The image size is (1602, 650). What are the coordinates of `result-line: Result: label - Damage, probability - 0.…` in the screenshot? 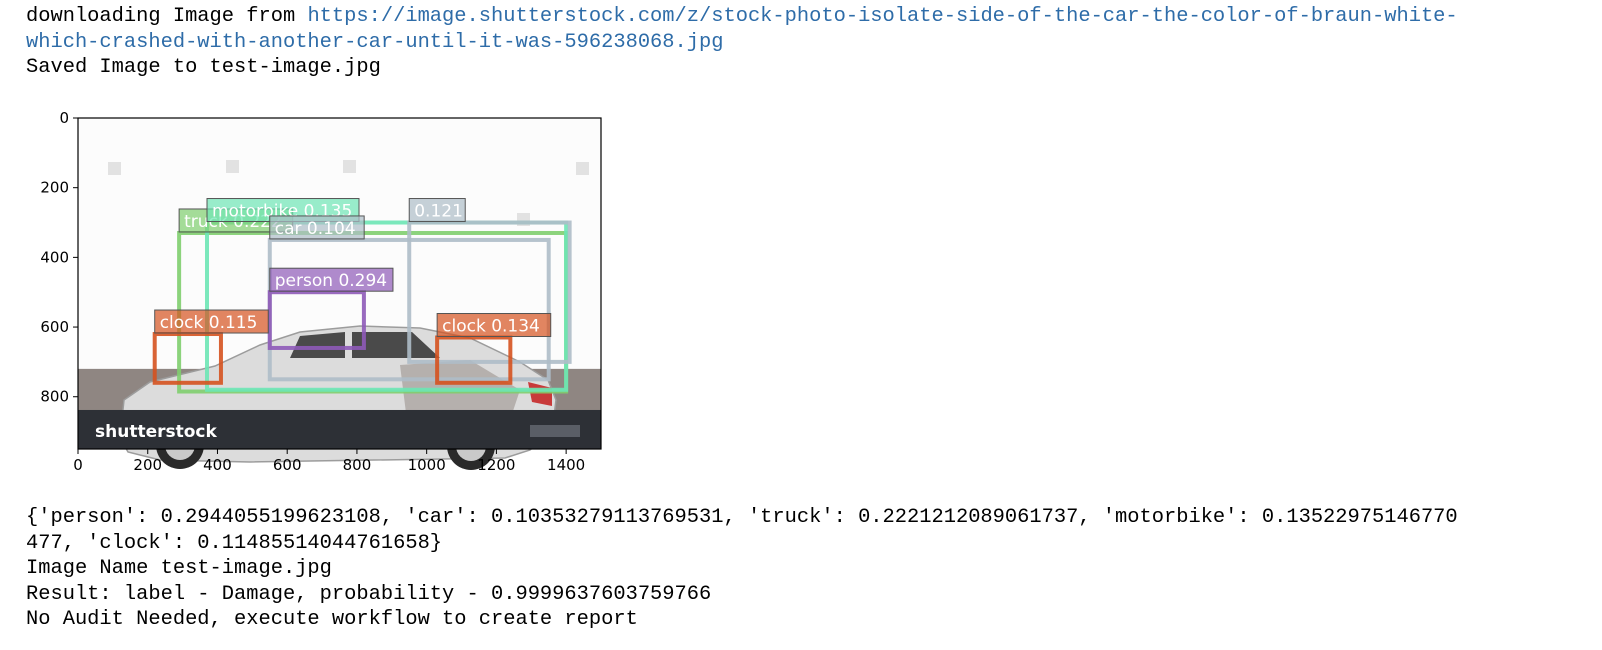 It's located at (369, 594).